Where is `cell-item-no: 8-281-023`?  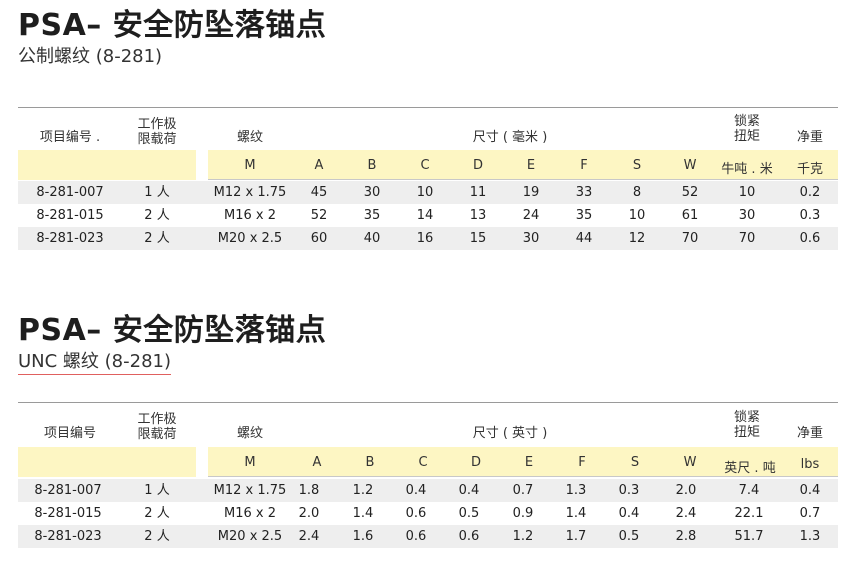 cell-item-no: 8-281-023 is located at coordinates (68, 536).